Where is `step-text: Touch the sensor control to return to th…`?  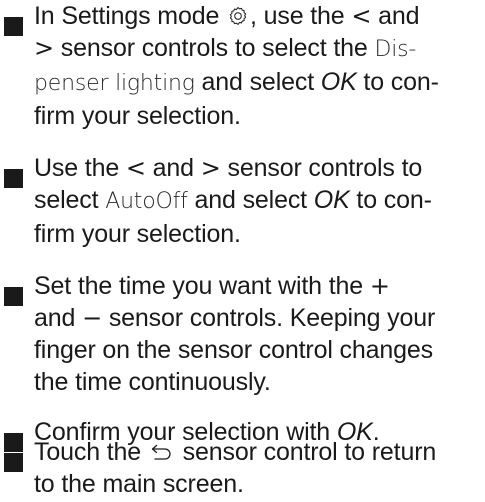
step-text: Touch the sensor control to return to th… is located at coordinates (259, 468).